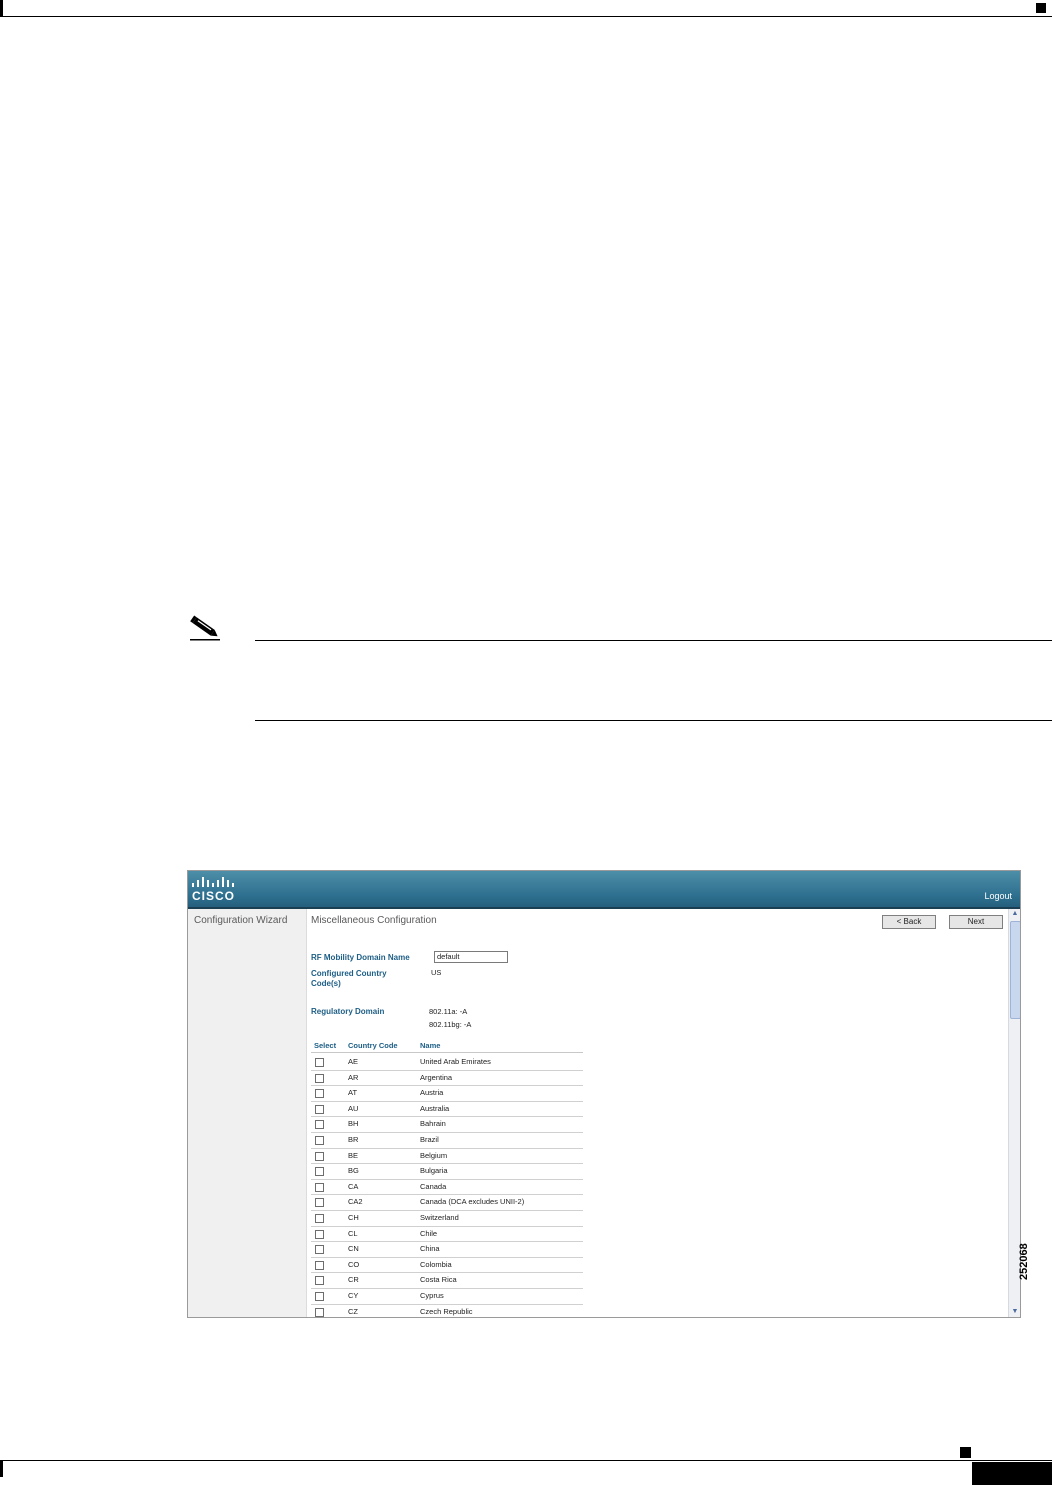 Image resolution: width=1052 pixels, height=1485 pixels. What do you see at coordinates (526, 1460) in the screenshot?
I see `footer-rule` at bounding box center [526, 1460].